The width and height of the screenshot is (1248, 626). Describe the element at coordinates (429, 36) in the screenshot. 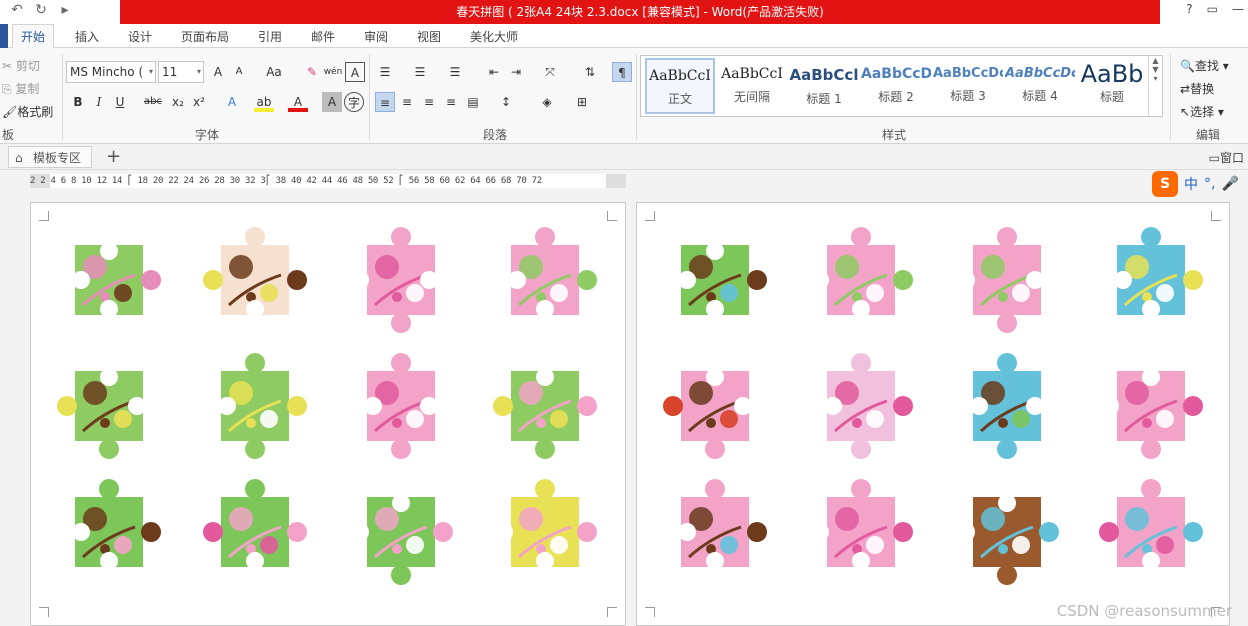

I see `tab-view: 视图` at that location.